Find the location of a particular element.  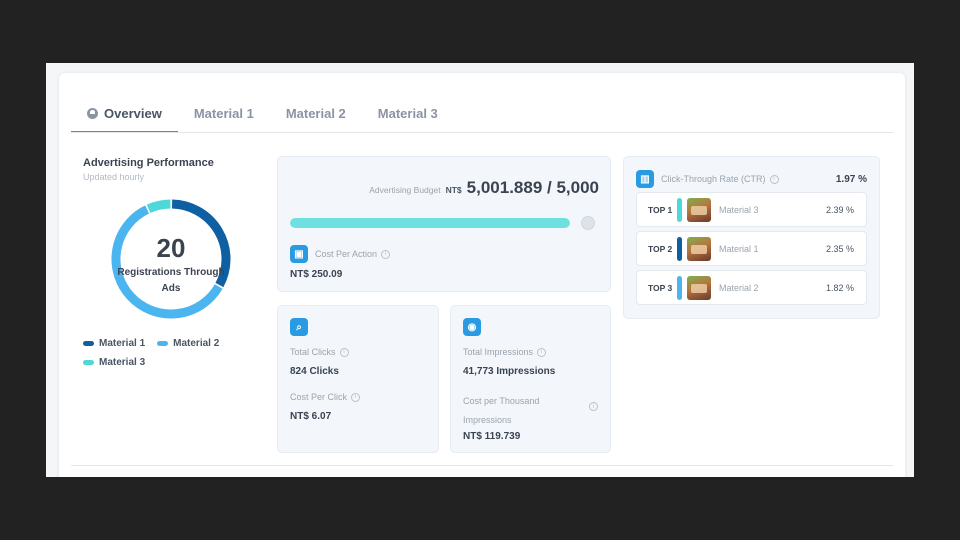

impressions-value: 41,773 Impressions is located at coordinates (509, 371).